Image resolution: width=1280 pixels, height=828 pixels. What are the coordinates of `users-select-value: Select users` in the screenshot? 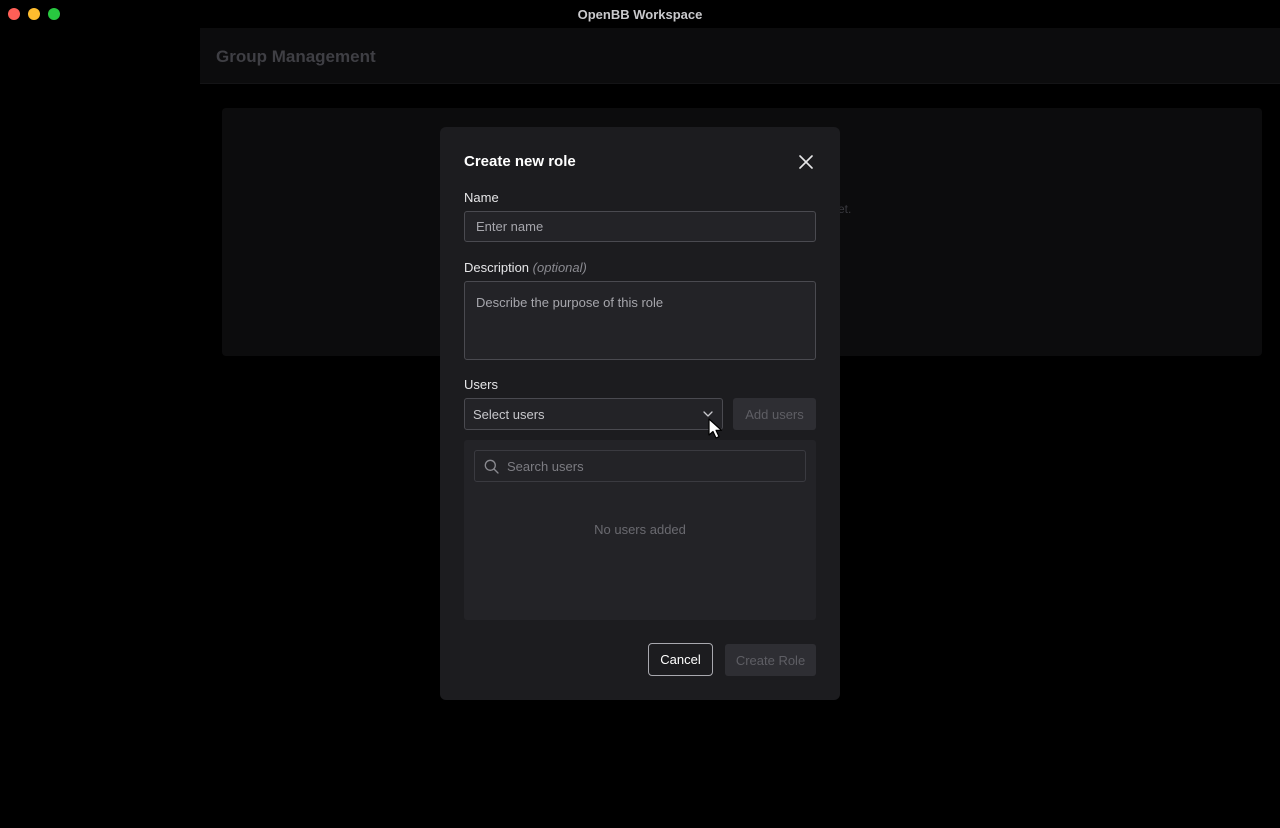 It's located at (509, 414).